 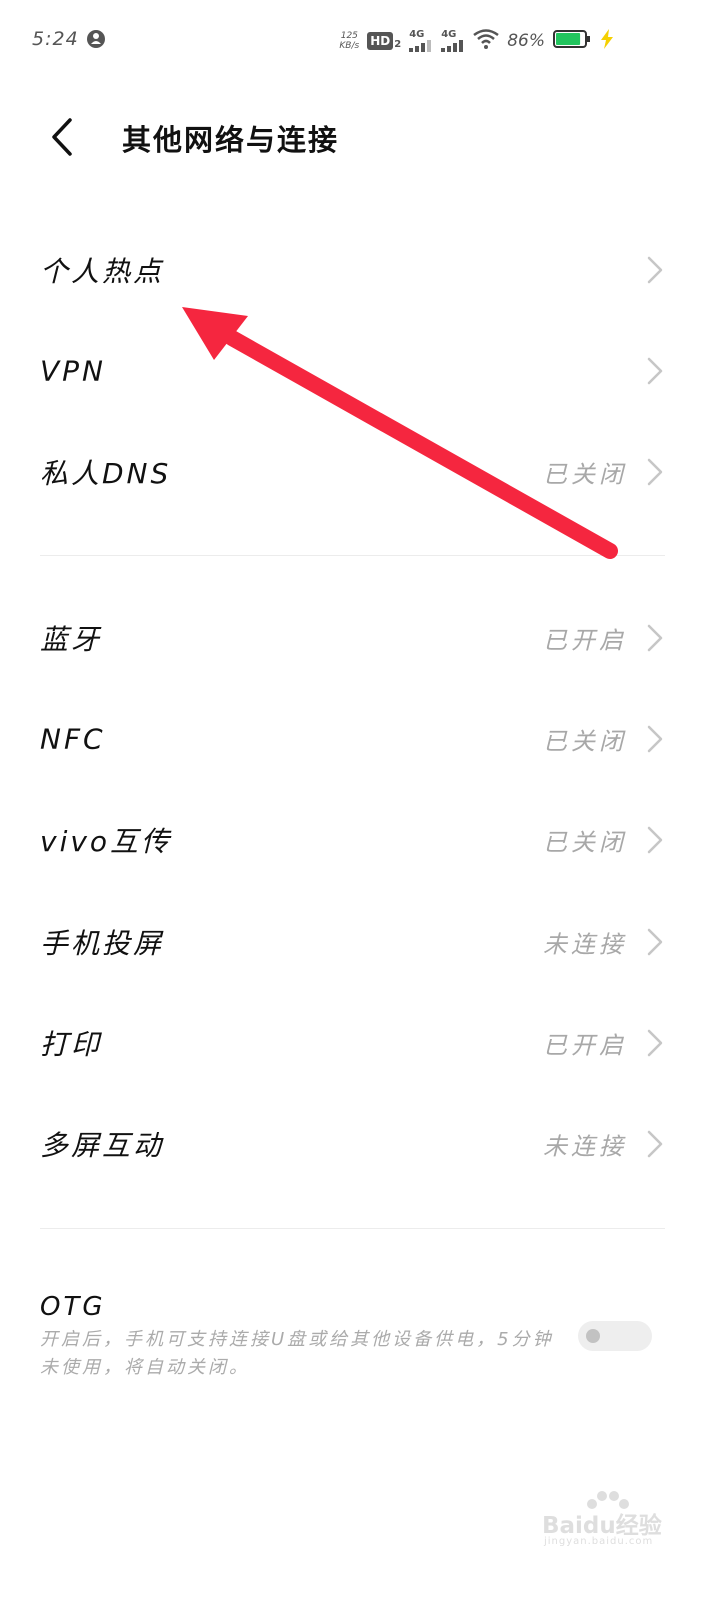 I want to click on sim1-signal-icon: 4G, so click(x=421, y=41).